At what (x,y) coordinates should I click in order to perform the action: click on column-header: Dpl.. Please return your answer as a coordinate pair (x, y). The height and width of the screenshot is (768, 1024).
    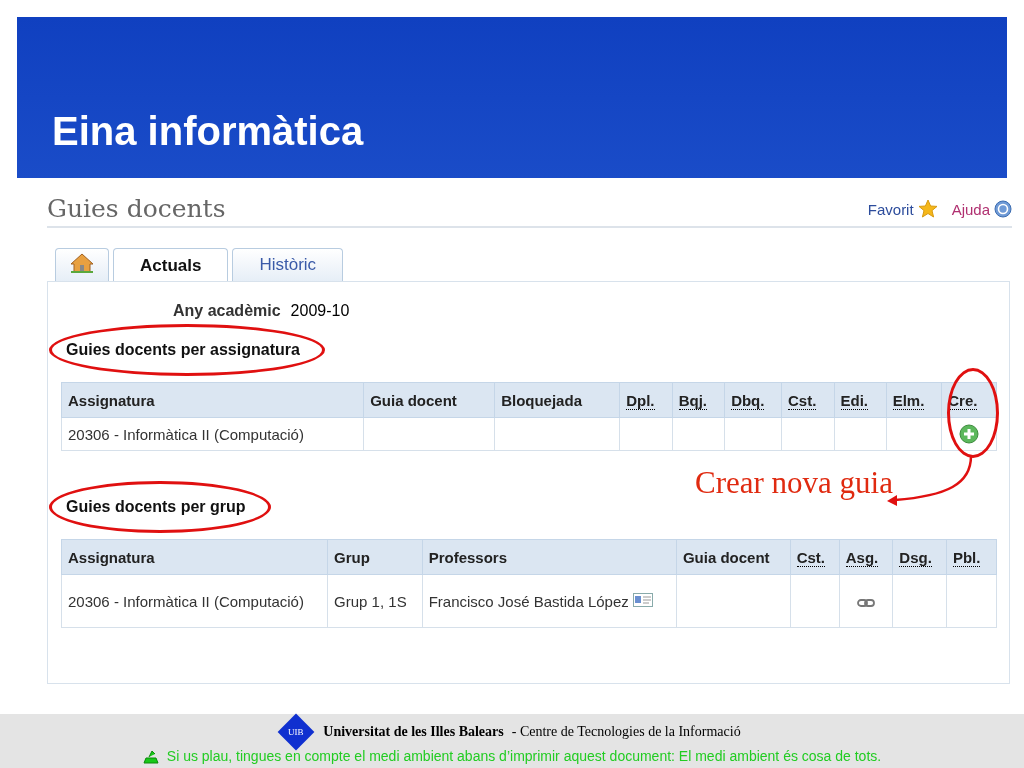
    Looking at the image, I should click on (646, 400).